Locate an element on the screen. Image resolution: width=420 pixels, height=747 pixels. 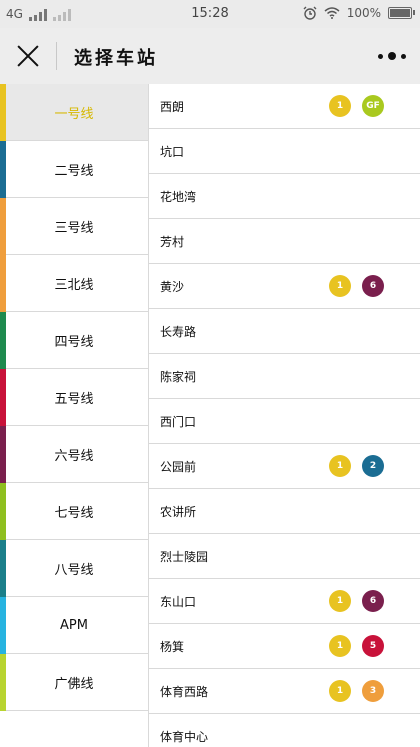
battery-icon is located at coordinates (401, 13).